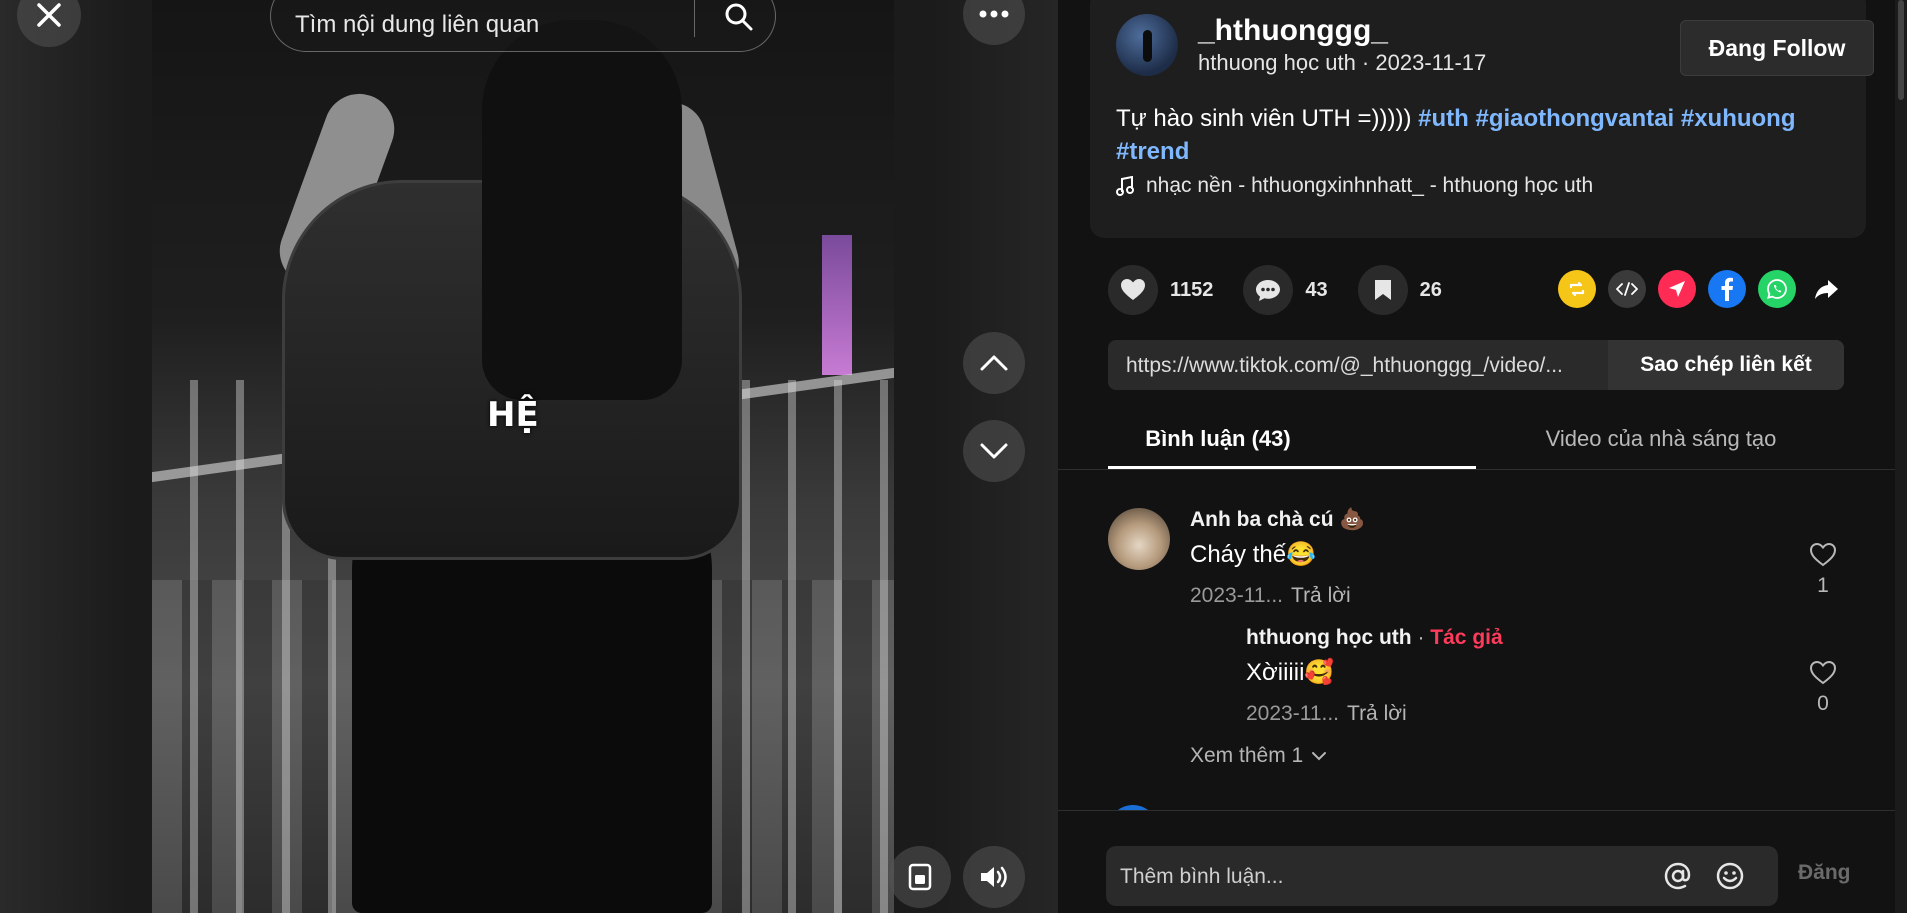 This screenshot has height=913, width=1907. I want to click on comment-input-box, so click(1442, 876).